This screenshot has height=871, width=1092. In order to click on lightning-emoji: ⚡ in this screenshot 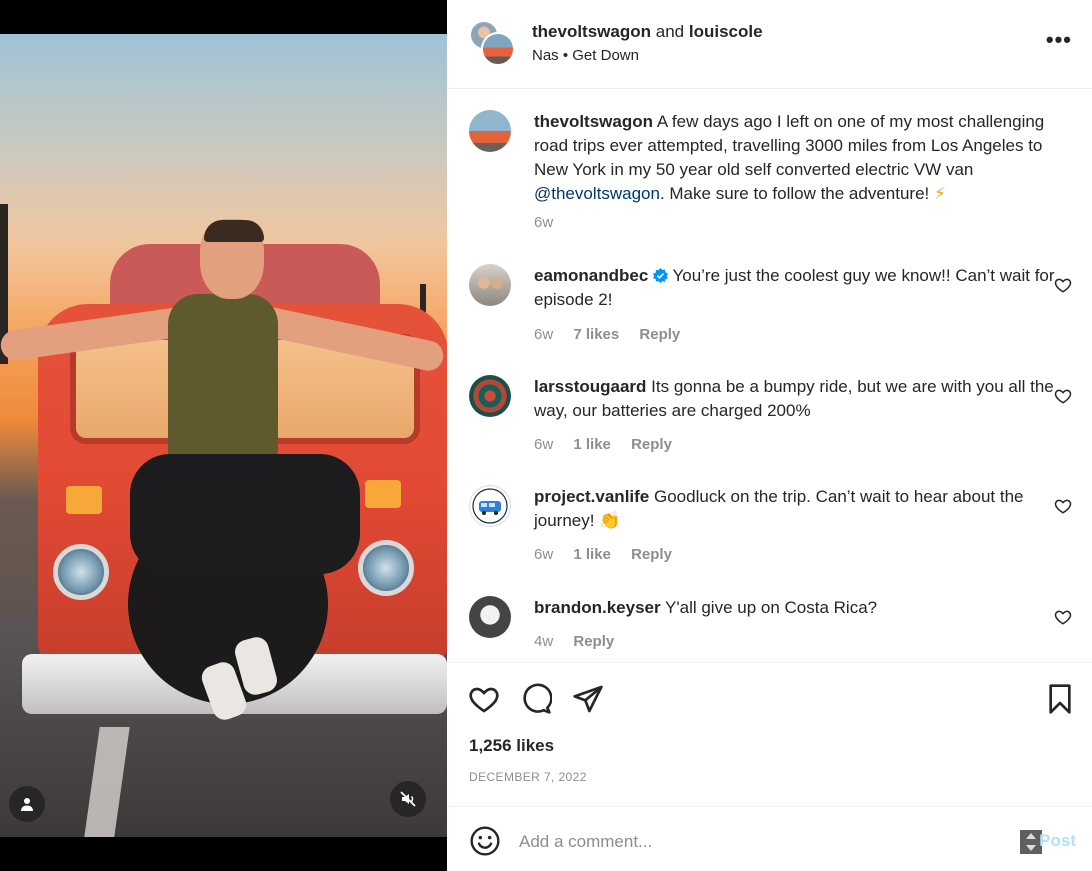, I will do `click(940, 193)`.